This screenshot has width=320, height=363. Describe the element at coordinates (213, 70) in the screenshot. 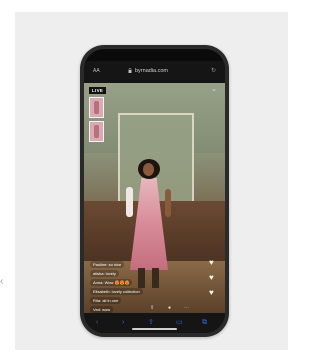

I see `reload-icon: ↻` at that location.